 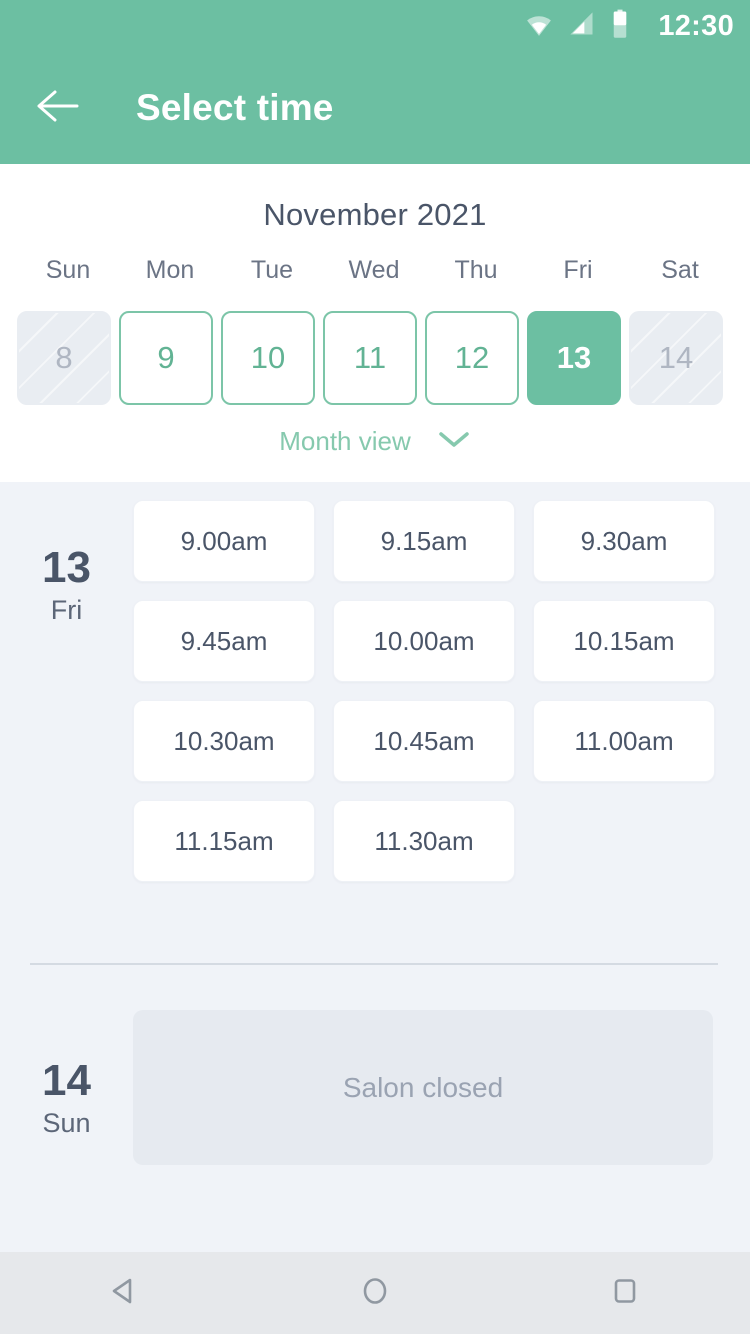 I want to click on month-view-label: Month view, so click(x=345, y=441).